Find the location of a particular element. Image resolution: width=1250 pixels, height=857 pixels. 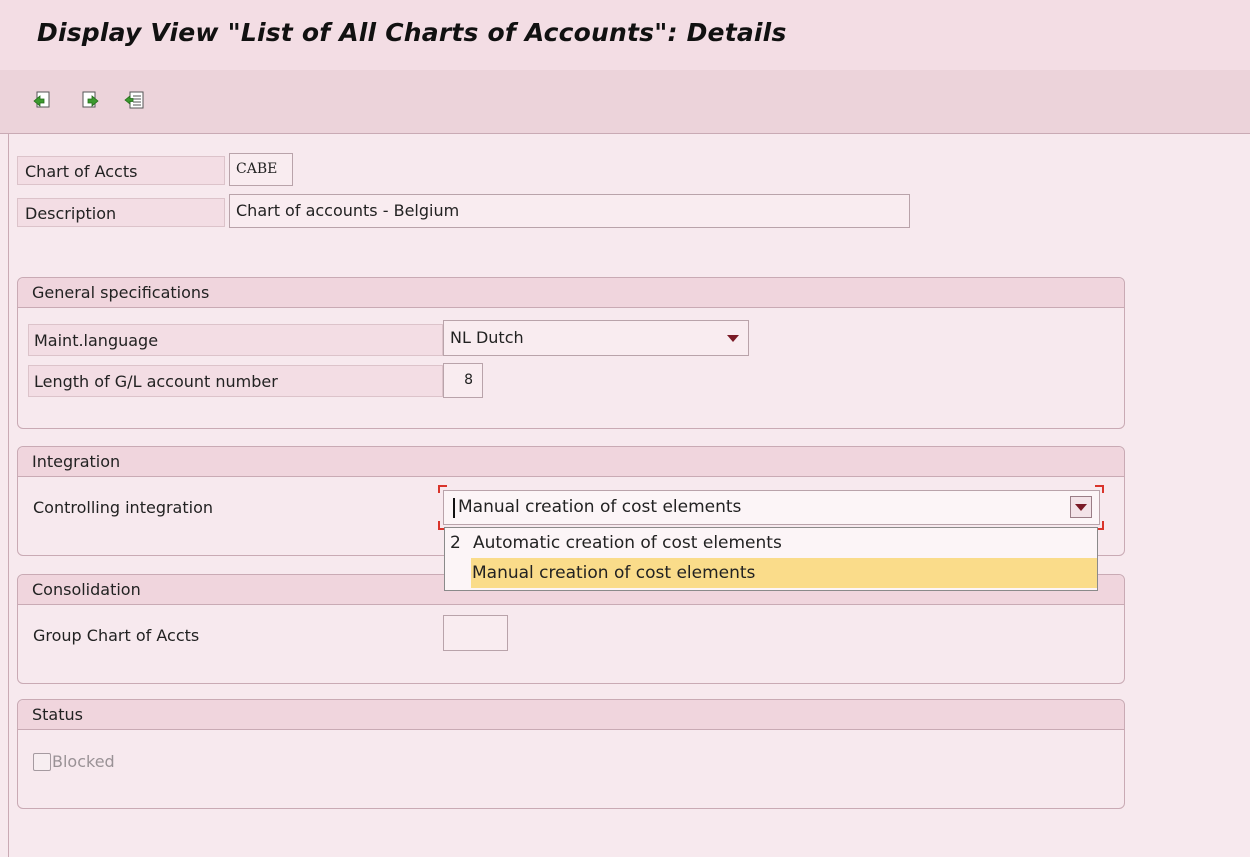

chart-of-accts-label: Chart of Accts is located at coordinates (121, 170).